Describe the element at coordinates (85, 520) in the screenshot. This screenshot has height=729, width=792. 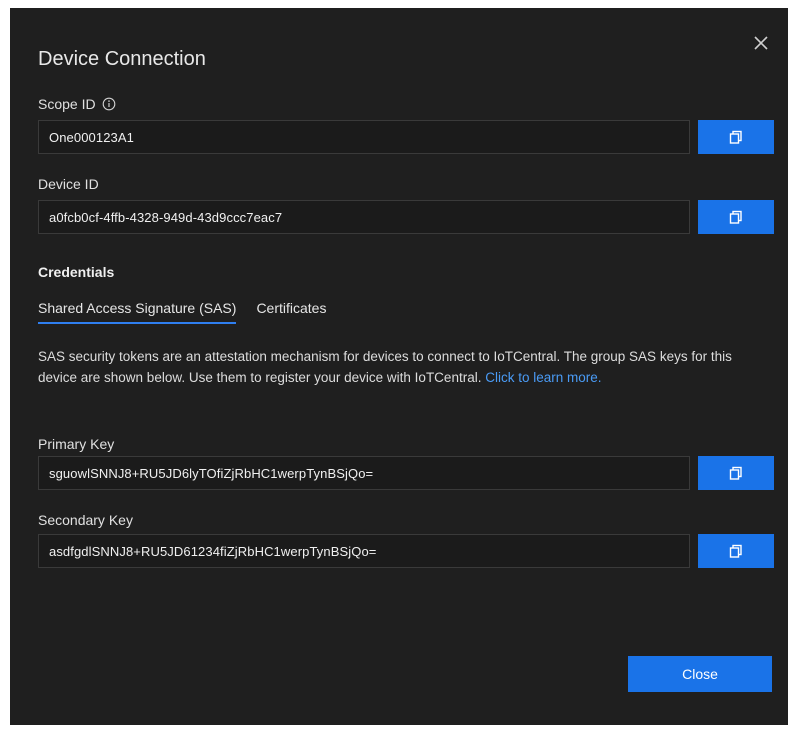
I see `secondary-key-label: Secondary Key` at that location.